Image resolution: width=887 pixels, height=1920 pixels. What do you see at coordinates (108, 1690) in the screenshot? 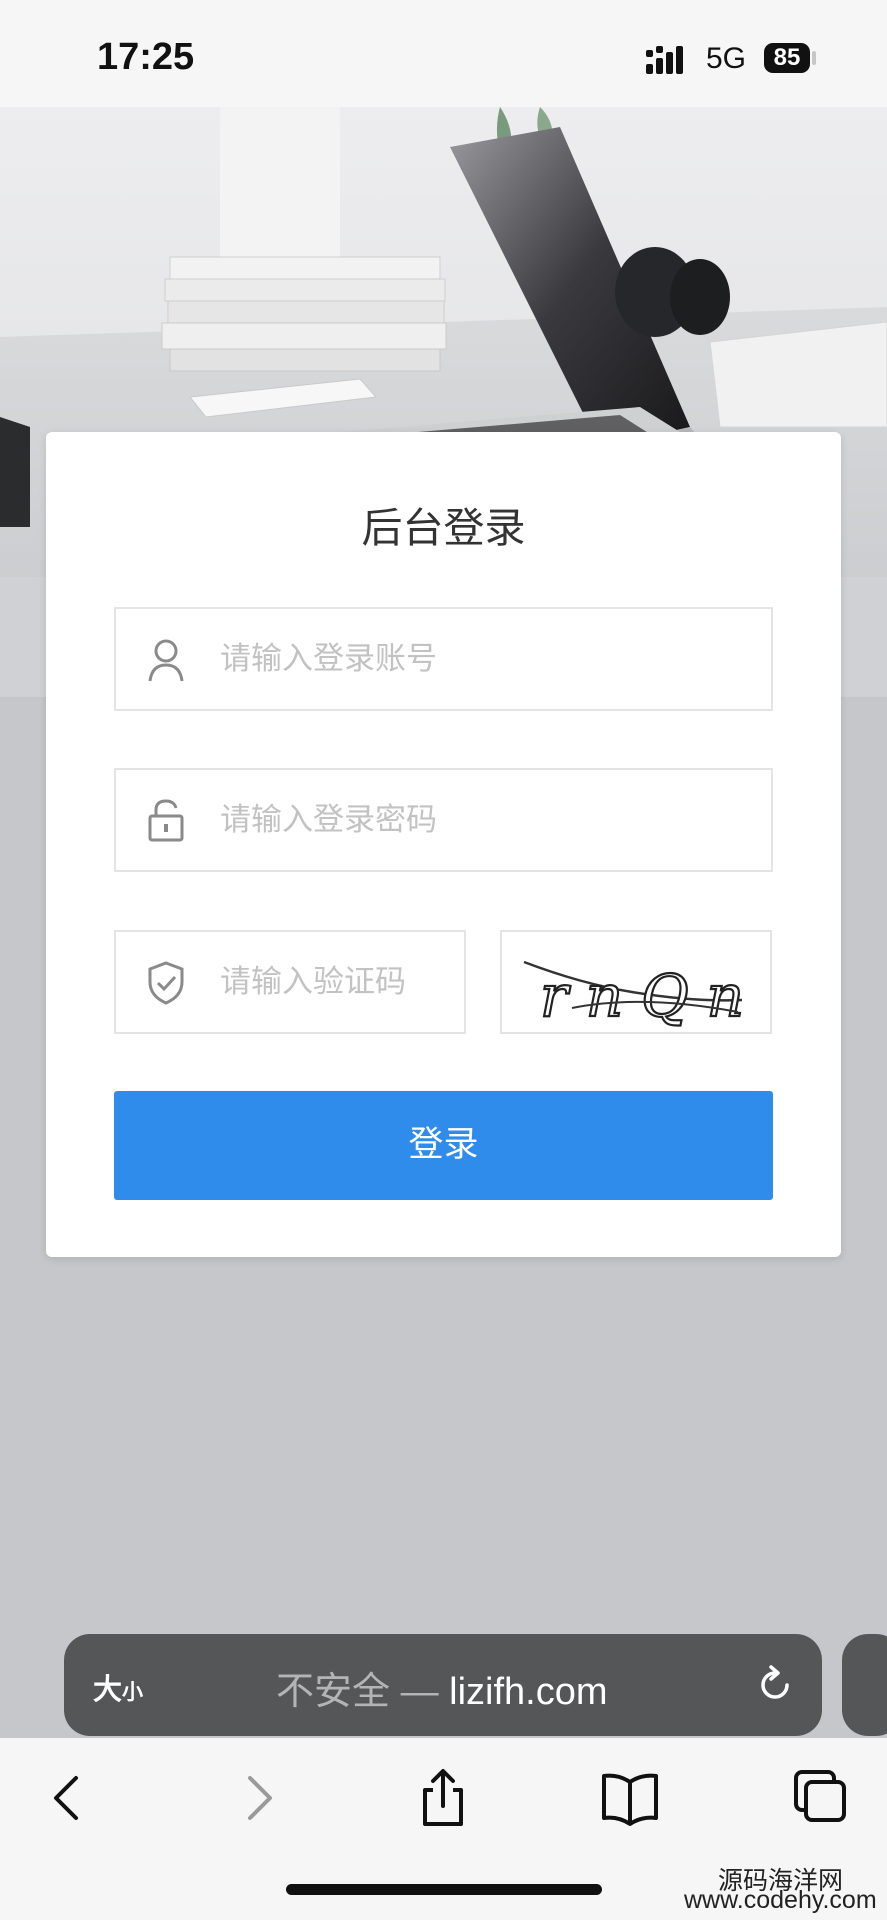
I see `text-size-large: 大` at bounding box center [108, 1690].